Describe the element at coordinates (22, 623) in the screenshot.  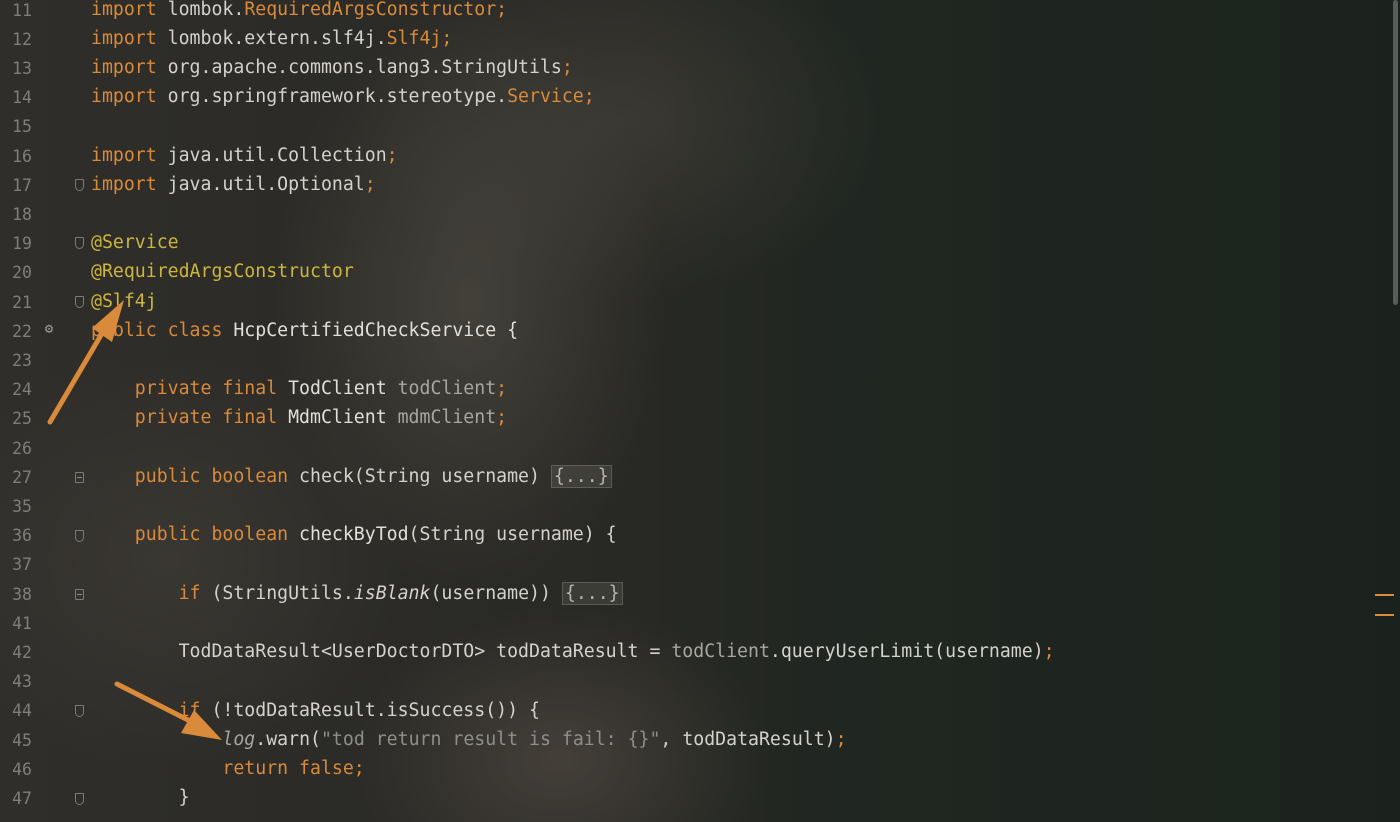
I see `line-number: 41` at that location.